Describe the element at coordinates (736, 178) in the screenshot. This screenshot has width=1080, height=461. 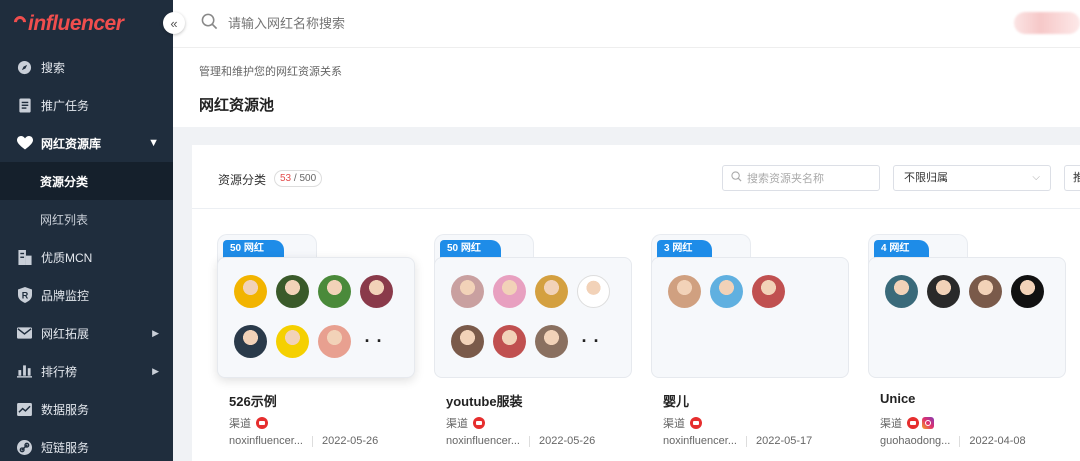
I see `search-icon` at that location.